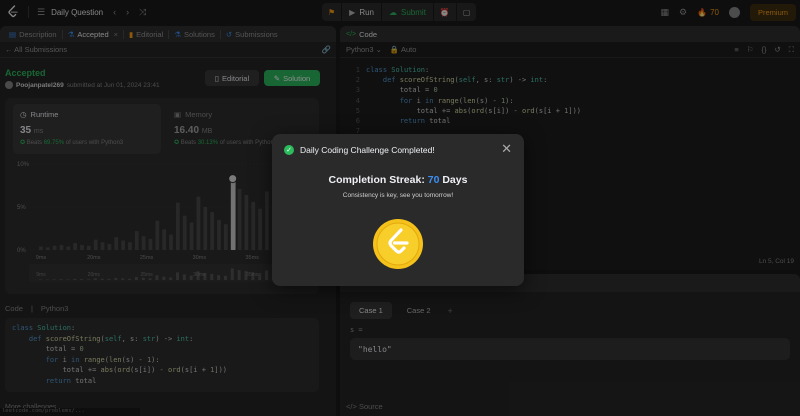  What do you see at coordinates (398, 195) in the screenshot?
I see `modal-subtitle: Consistency is key, see you tomorrow!` at bounding box center [398, 195].